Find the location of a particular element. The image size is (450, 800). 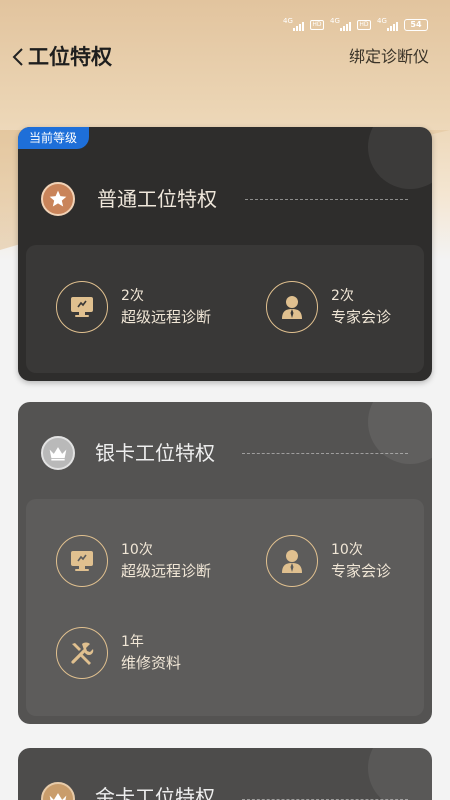

perk-item: 10次 超级远程诊断 is located at coordinates (133, 561).